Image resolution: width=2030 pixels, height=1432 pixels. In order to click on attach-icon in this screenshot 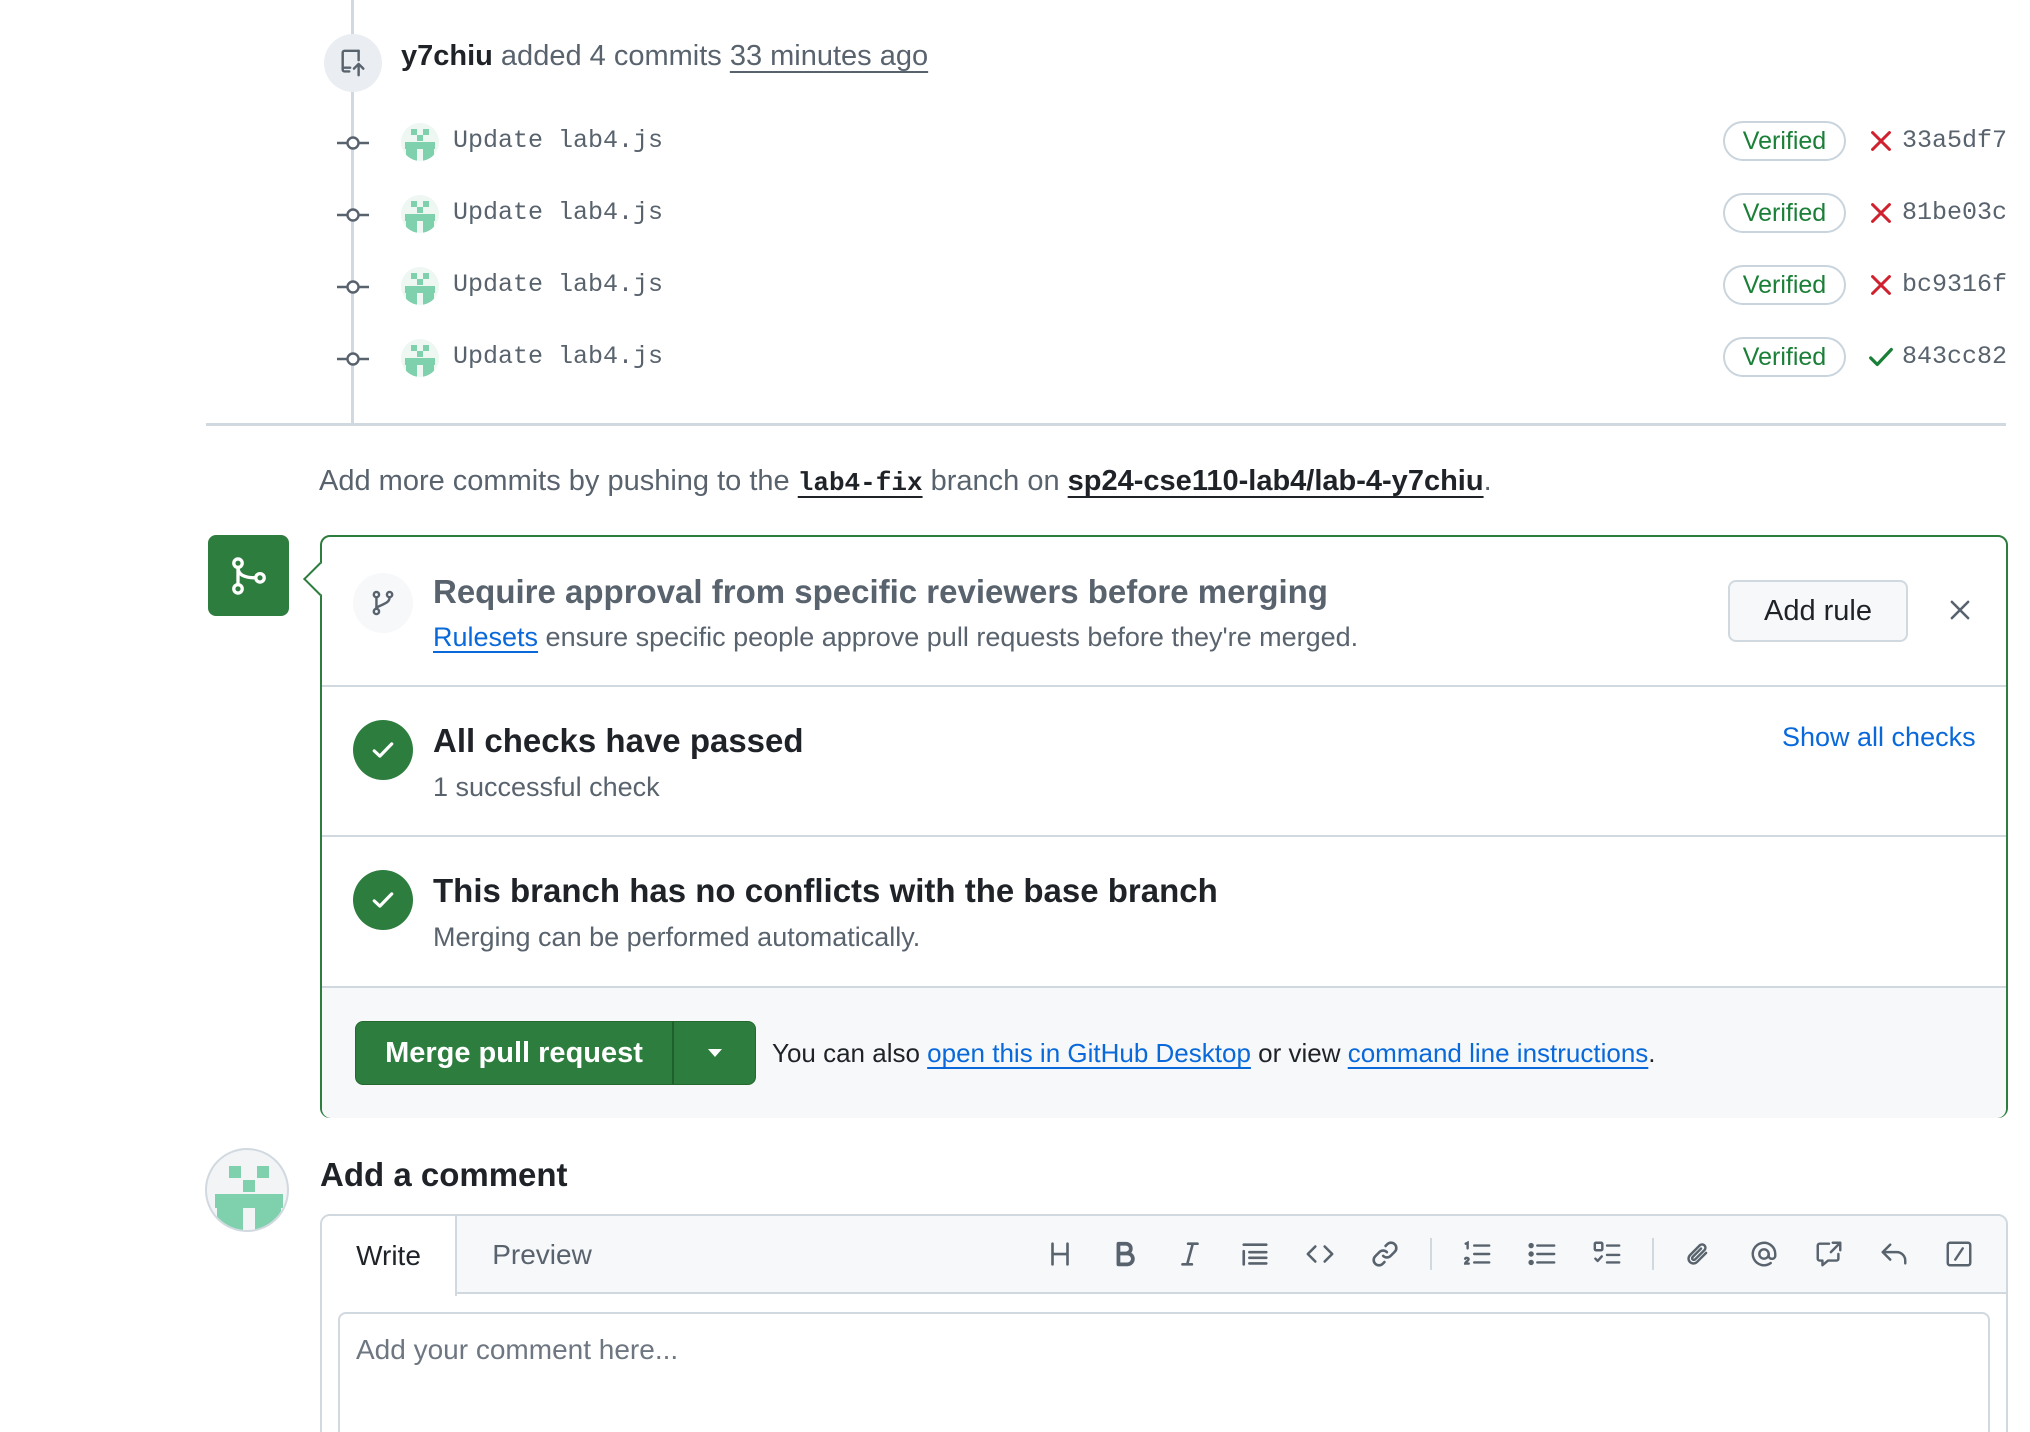, I will do `click(1697, 1254)`.